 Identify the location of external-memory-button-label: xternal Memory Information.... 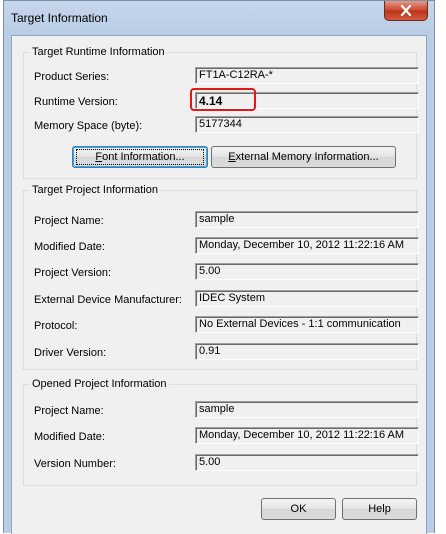
(307, 157).